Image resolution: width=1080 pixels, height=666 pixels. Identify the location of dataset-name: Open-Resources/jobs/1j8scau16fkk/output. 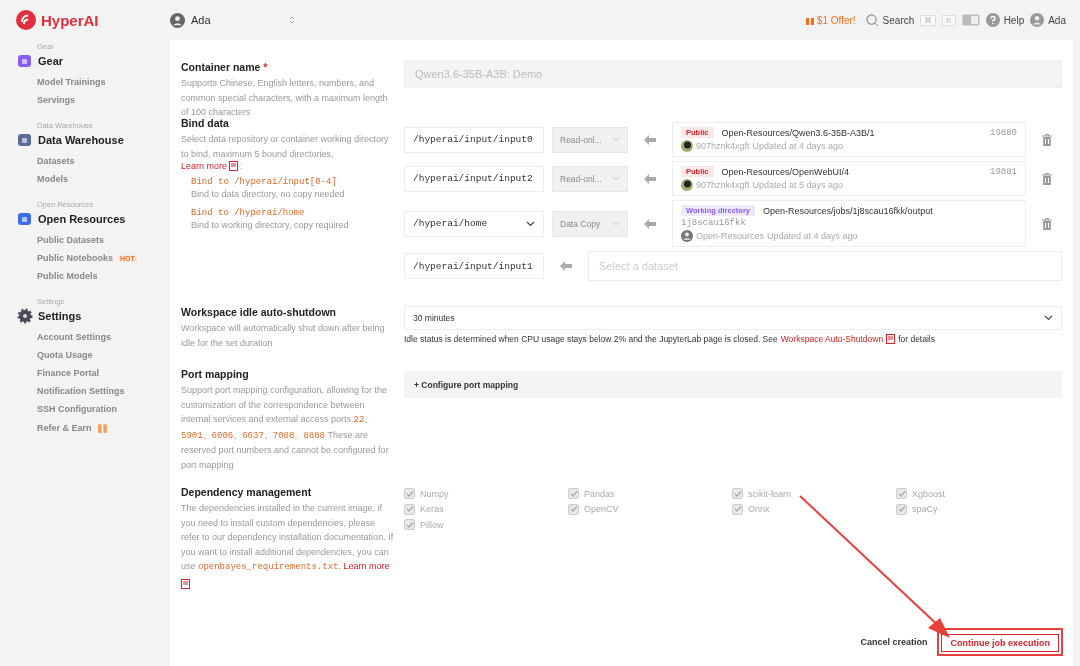
(848, 210).